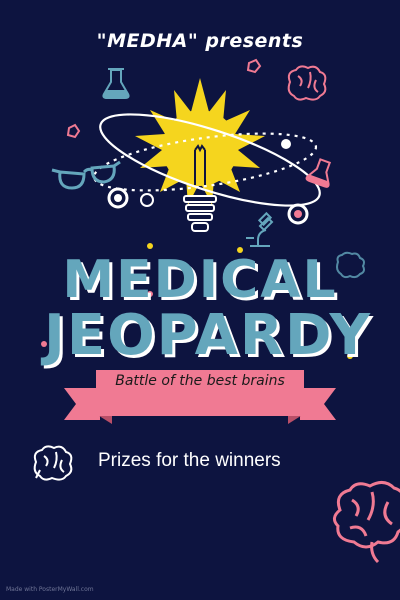 The image size is (400, 600). Describe the element at coordinates (200, 381) in the screenshot. I see `tagline: Battle of the best brains` at that location.